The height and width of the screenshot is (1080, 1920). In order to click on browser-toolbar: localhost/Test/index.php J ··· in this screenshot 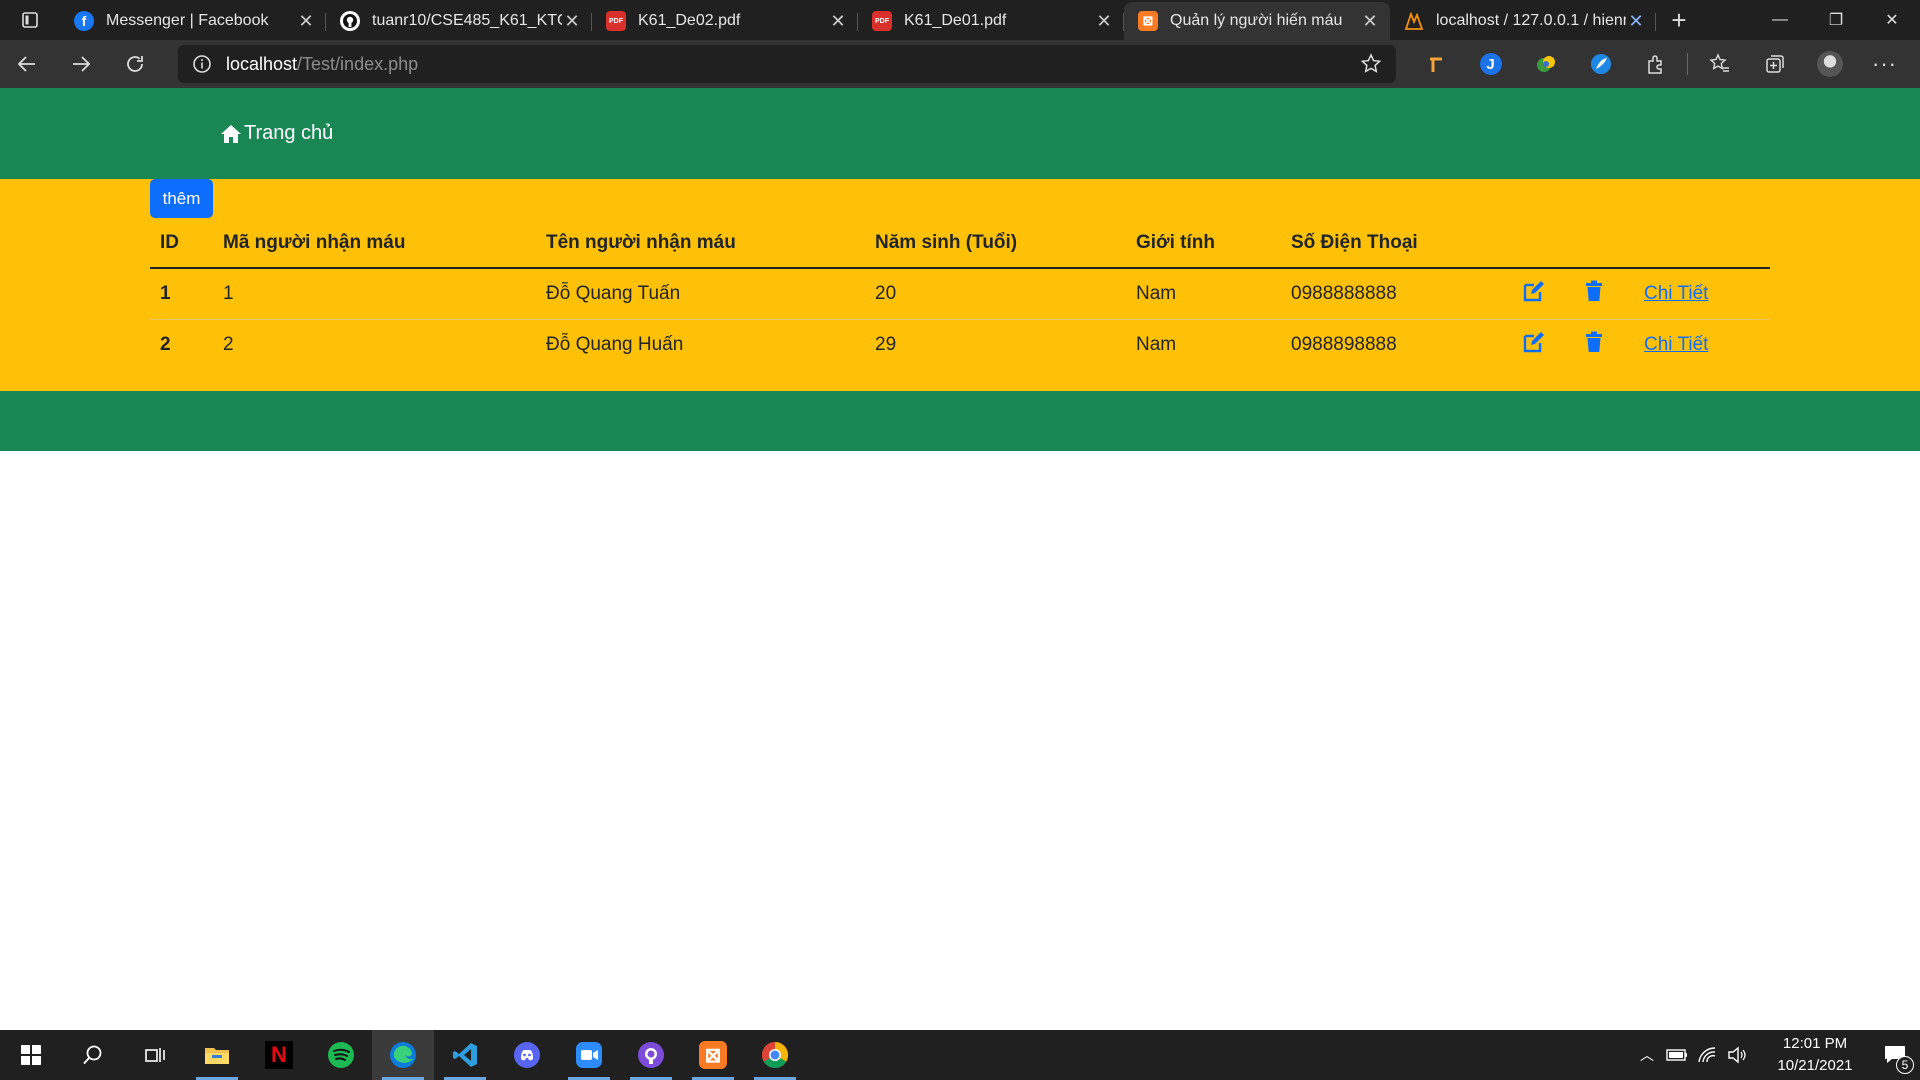, I will do `click(960, 64)`.